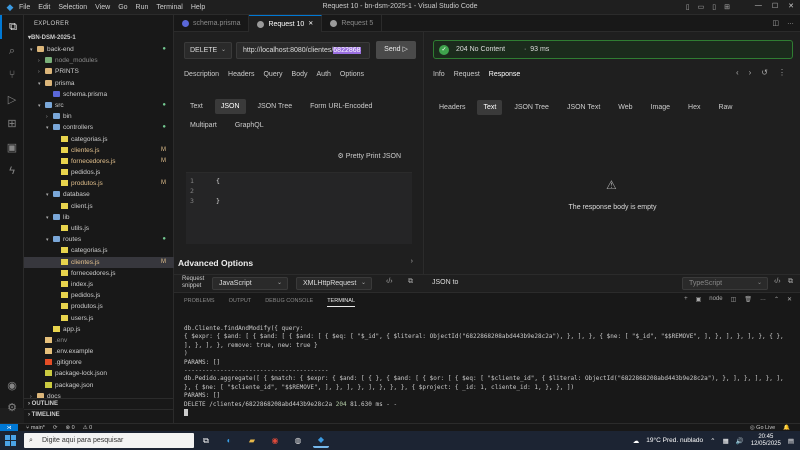  Describe the element at coordinates (44, 7) in the screenshot. I see `menu-item-edit: Edit` at that location.